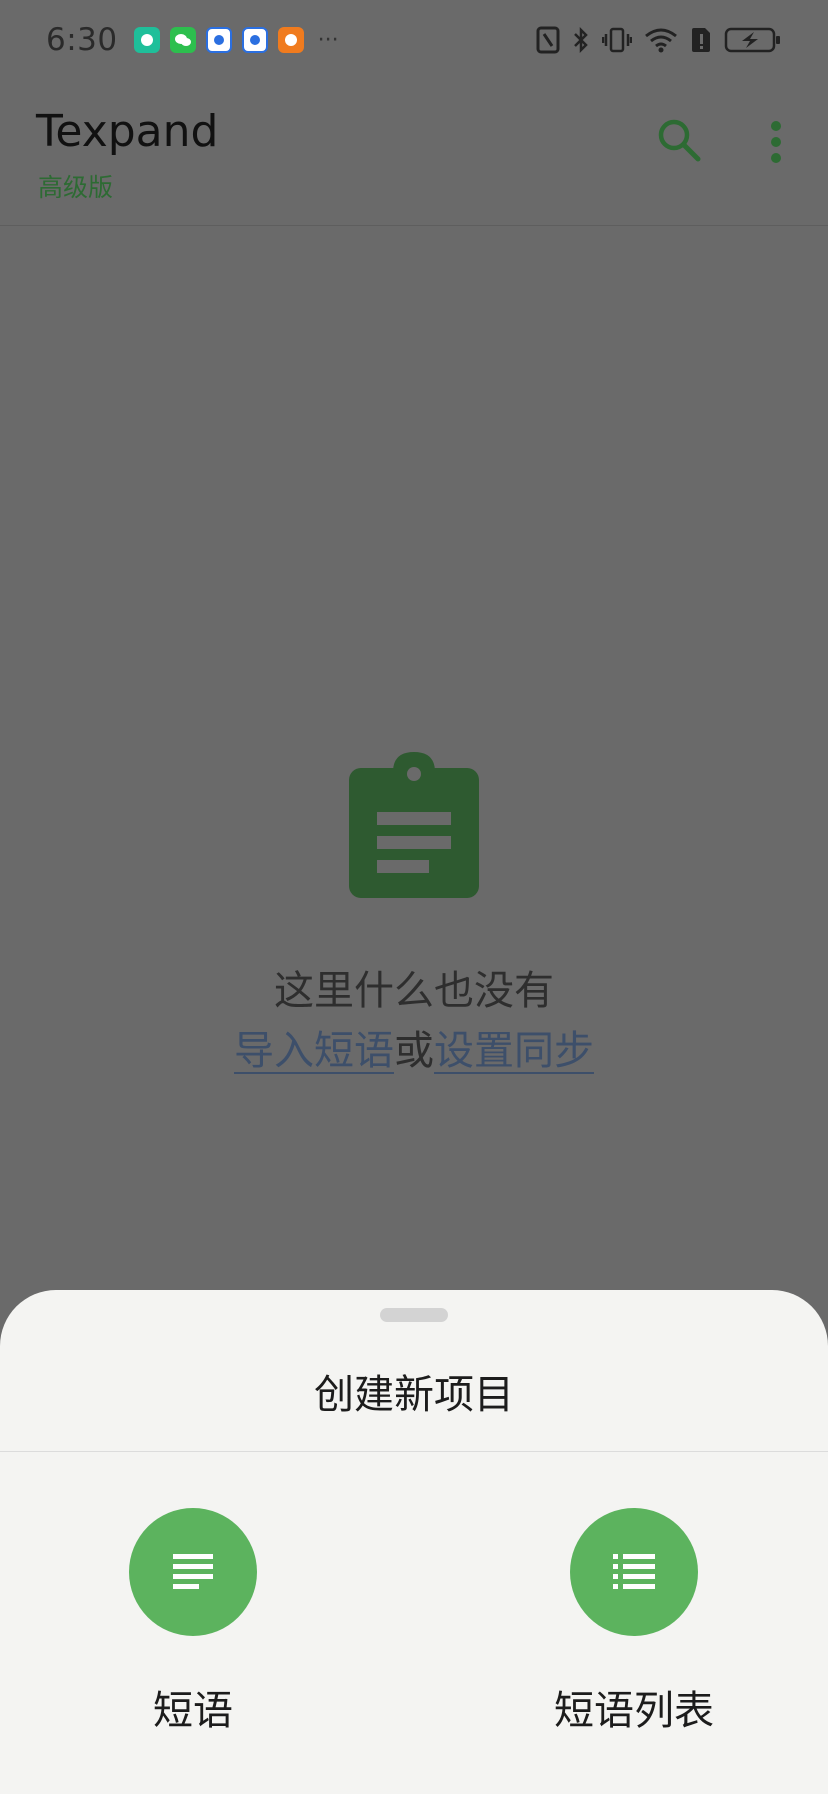 The height and width of the screenshot is (1794, 828). What do you see at coordinates (414, 825) in the screenshot?
I see `clipboard-icon` at bounding box center [414, 825].